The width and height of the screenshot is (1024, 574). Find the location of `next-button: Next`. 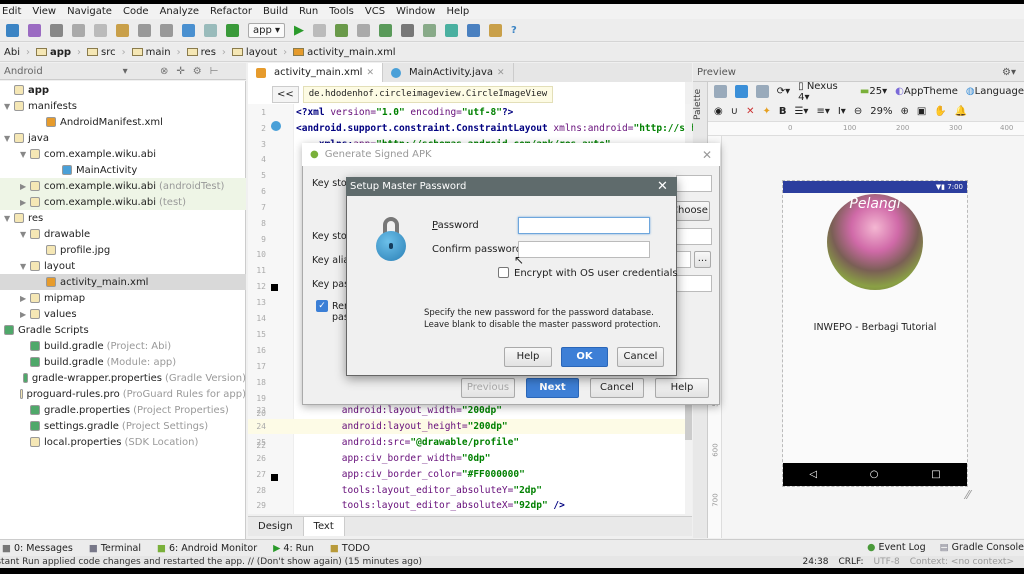

next-button: Next is located at coordinates (552, 388).